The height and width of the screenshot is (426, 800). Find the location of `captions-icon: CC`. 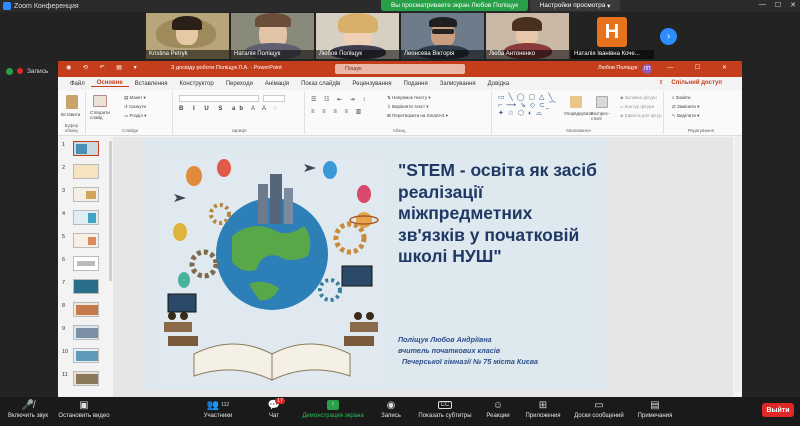

captions-icon: CC is located at coordinates (445, 405).